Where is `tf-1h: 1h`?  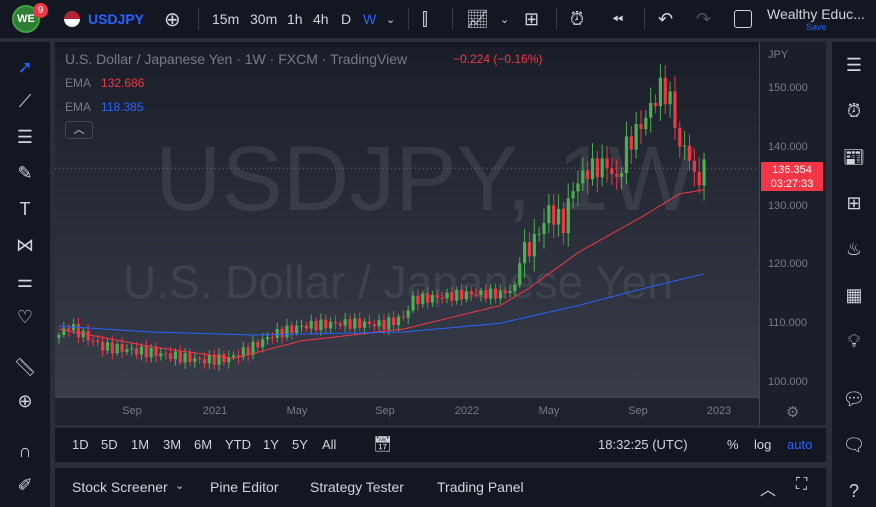
tf-1h: 1h is located at coordinates (295, 19).